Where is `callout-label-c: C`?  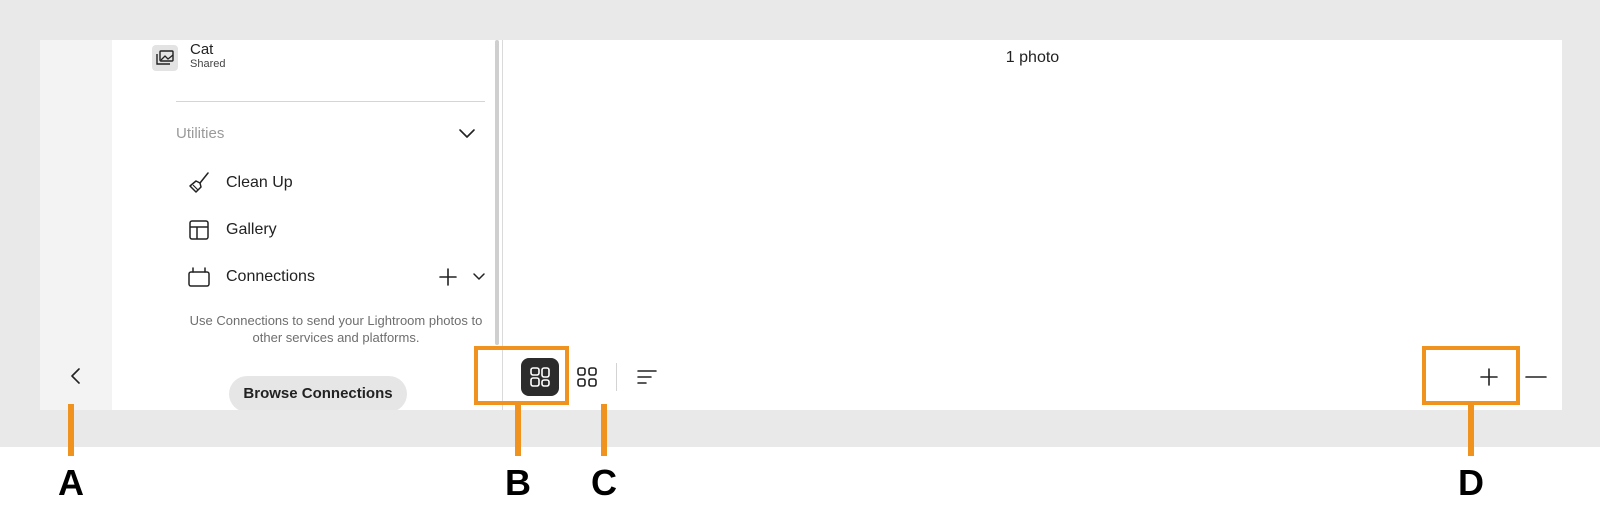
callout-label-c: C is located at coordinates (604, 482).